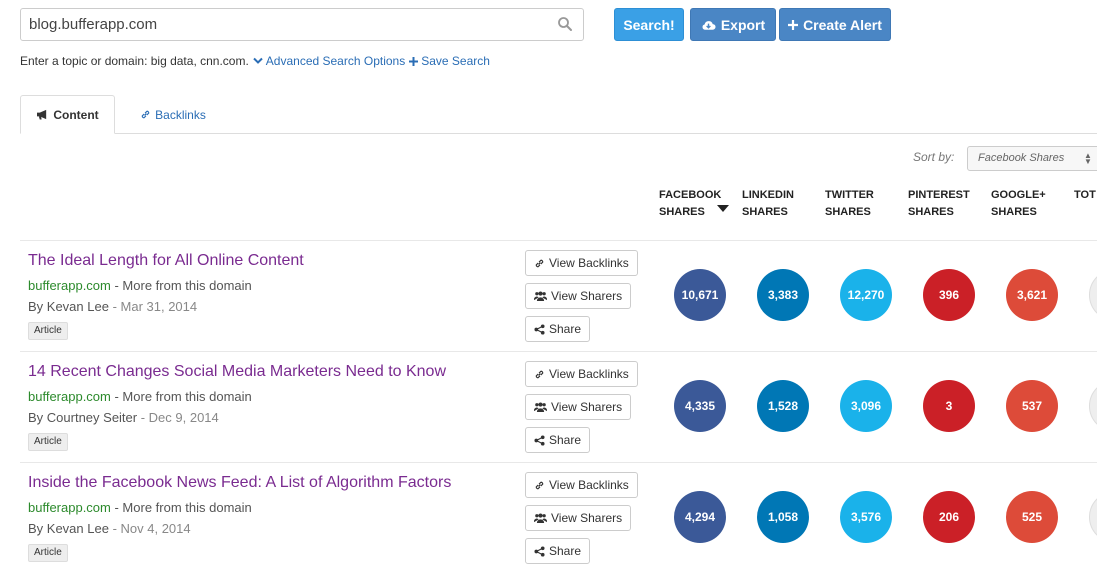 The image size is (1097, 571). What do you see at coordinates (558, 114) in the screenshot?
I see `result-tabs: Content Backlinks` at bounding box center [558, 114].